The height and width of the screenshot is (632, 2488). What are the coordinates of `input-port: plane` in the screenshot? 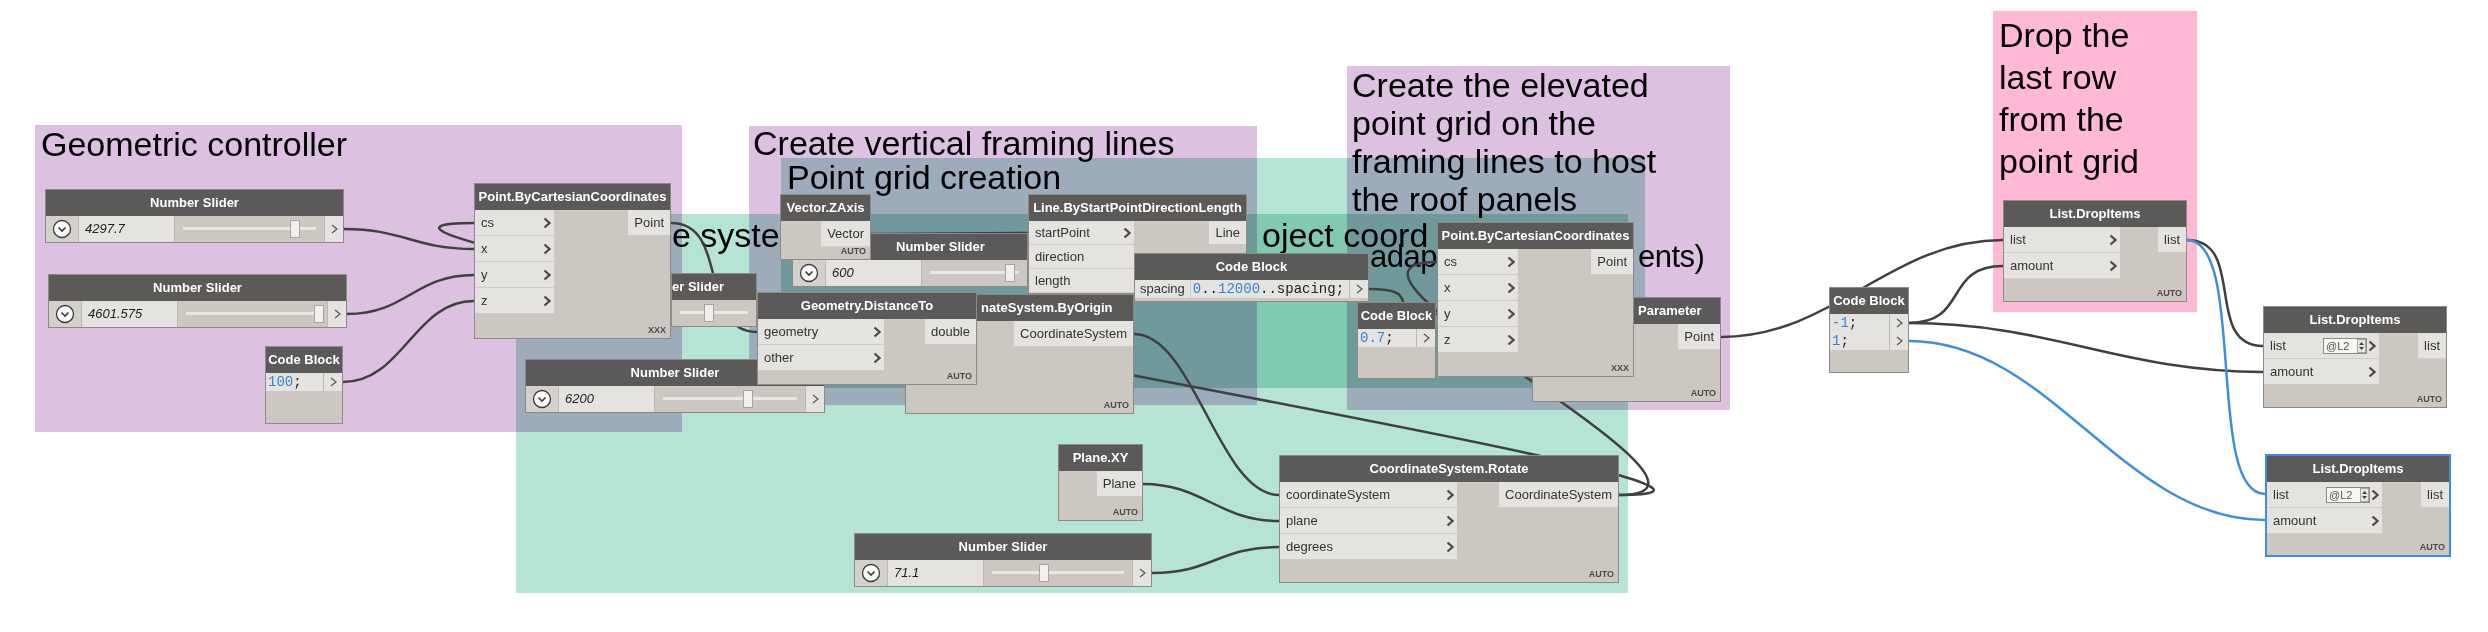 It's located at (1368, 521).